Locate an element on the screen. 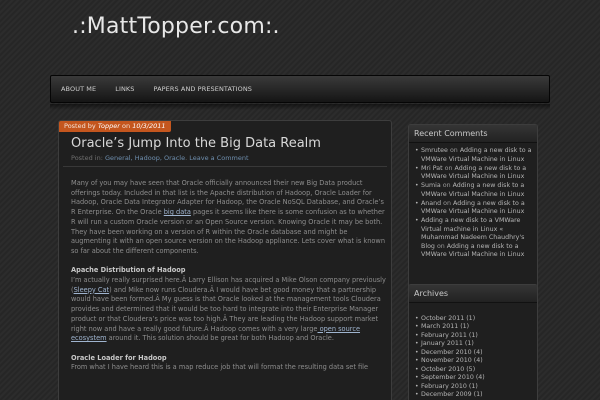 Image resolution: width=600 pixels, height=400 pixels. nav-item-about-me: ABOUT ME is located at coordinates (78, 89).